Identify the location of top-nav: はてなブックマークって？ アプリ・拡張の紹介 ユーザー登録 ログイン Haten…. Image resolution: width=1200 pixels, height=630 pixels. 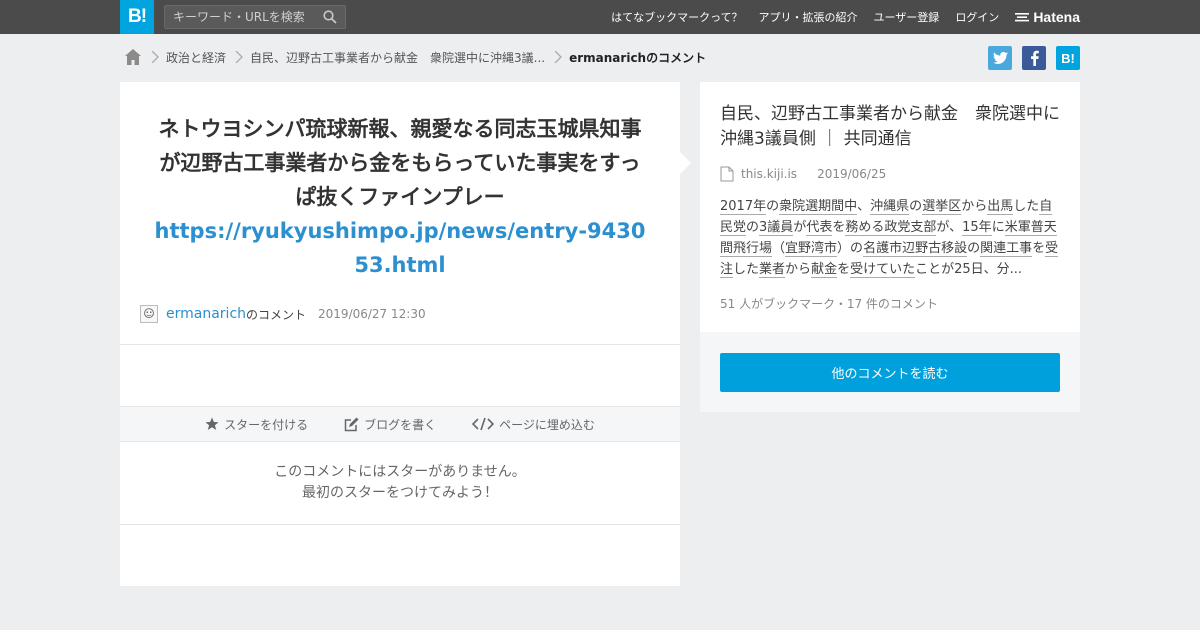
(837, 17).